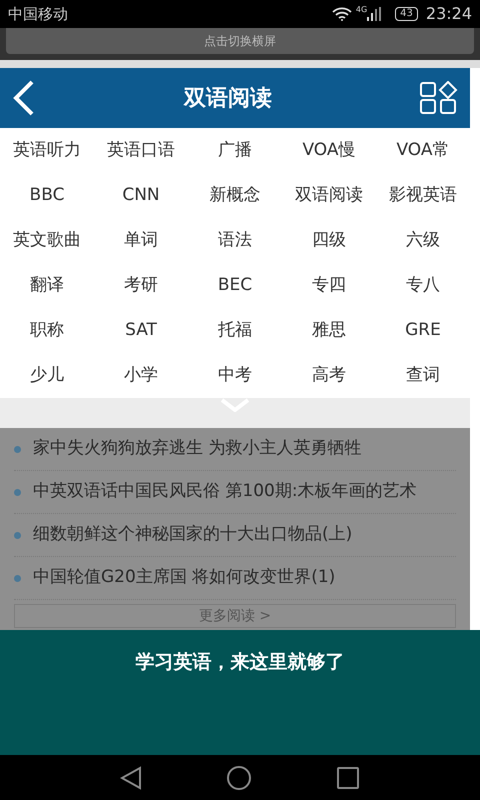  I want to click on clock: 23:24, so click(449, 14).